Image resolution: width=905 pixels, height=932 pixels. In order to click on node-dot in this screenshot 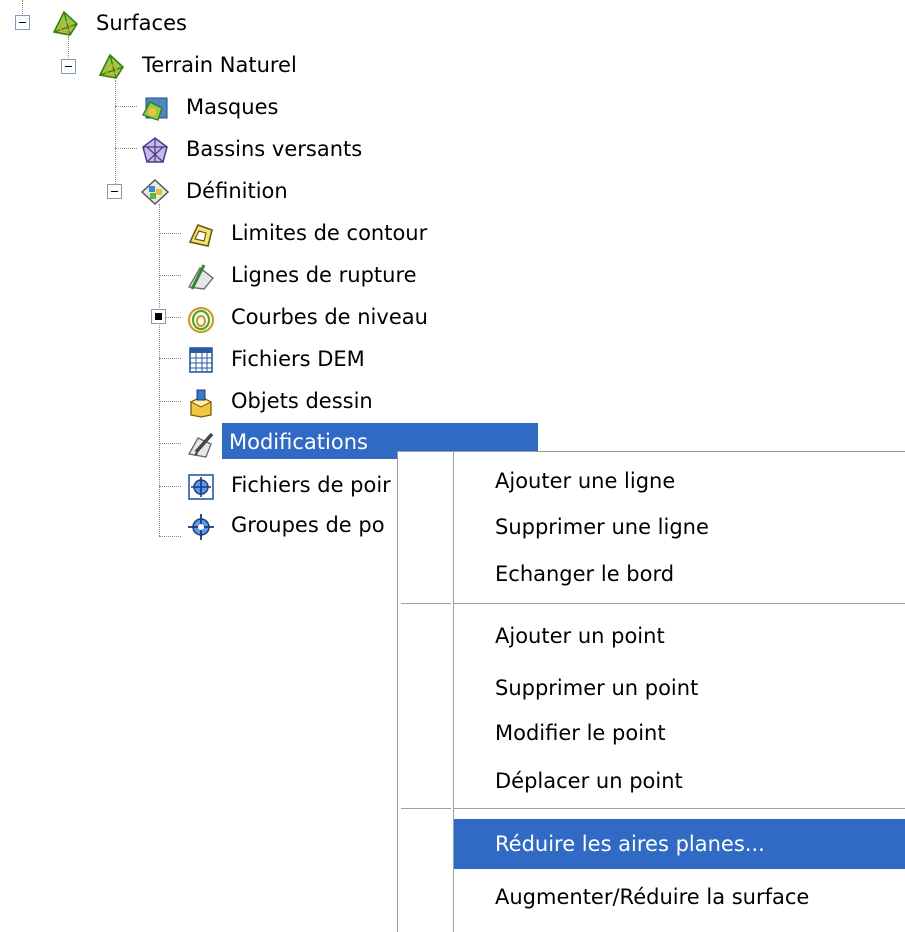, I will do `click(158, 316)`.